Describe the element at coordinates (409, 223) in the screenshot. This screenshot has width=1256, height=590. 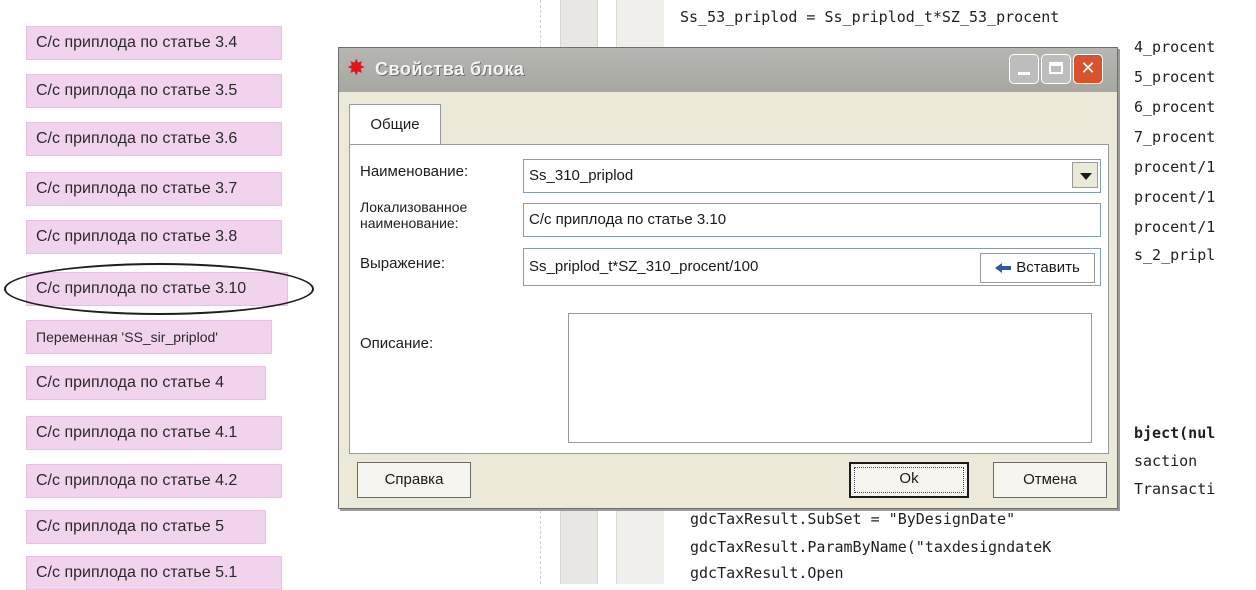
I see `localized-name-label-line2: наименование:` at that location.